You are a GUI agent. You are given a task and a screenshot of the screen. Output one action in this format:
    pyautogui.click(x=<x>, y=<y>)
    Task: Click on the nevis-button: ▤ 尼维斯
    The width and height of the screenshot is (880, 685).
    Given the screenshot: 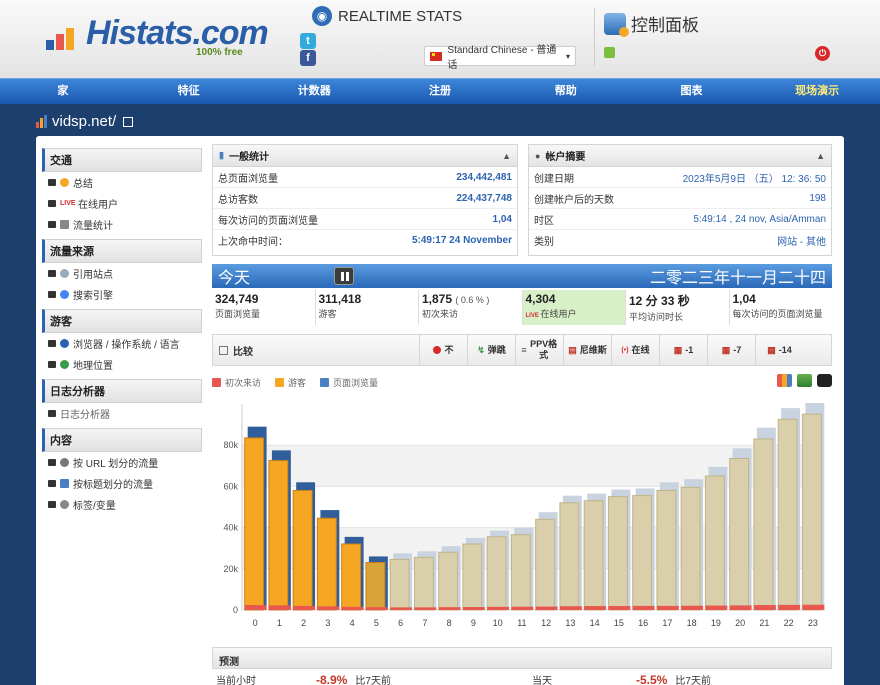 What is the action you would take?
    pyautogui.click(x=587, y=350)
    